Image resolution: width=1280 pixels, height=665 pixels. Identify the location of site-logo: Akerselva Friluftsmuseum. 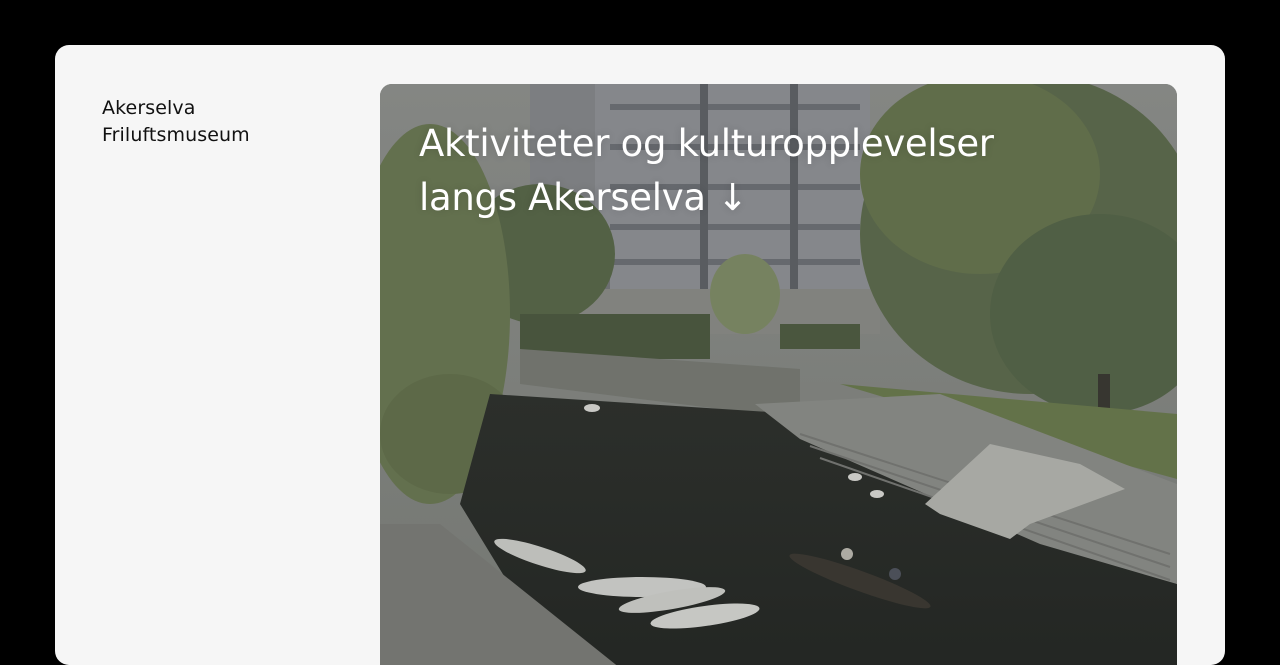
(176, 122).